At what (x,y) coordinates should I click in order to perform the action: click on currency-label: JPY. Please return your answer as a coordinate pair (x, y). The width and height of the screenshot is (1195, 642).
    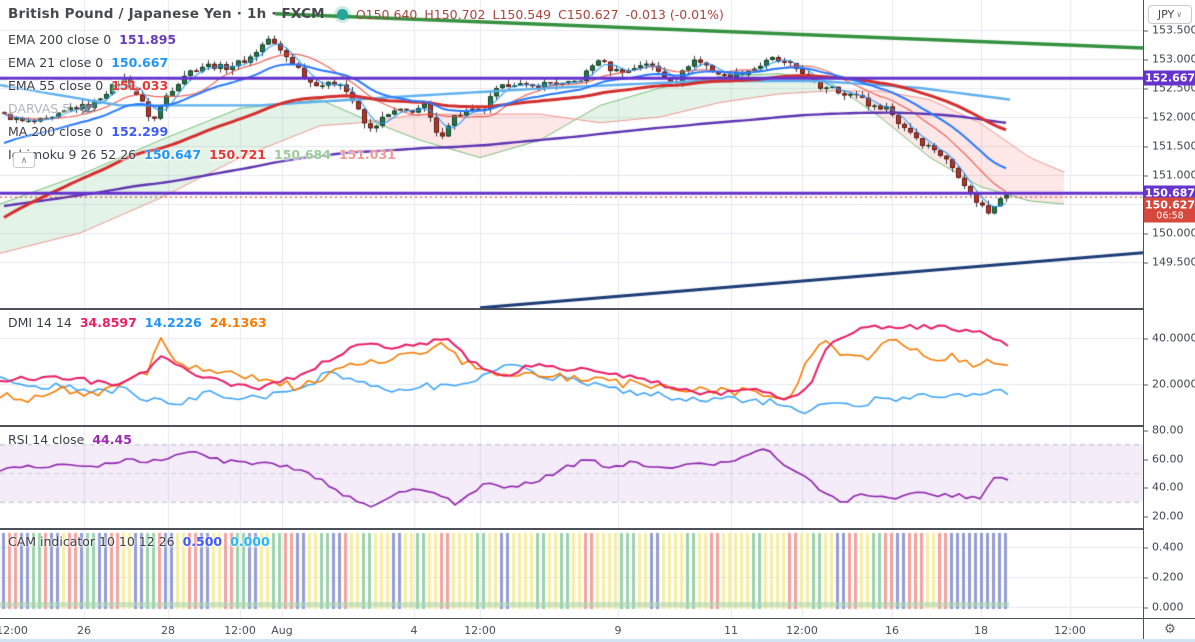
    Looking at the image, I should click on (1166, 14).